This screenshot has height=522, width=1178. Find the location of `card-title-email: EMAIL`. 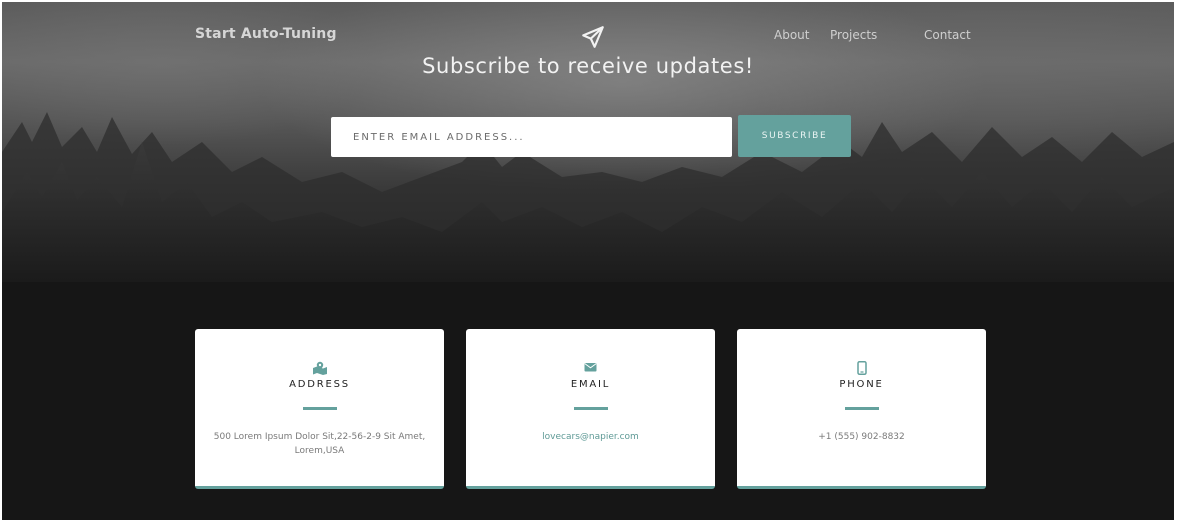

card-title-email: EMAIL is located at coordinates (590, 384).